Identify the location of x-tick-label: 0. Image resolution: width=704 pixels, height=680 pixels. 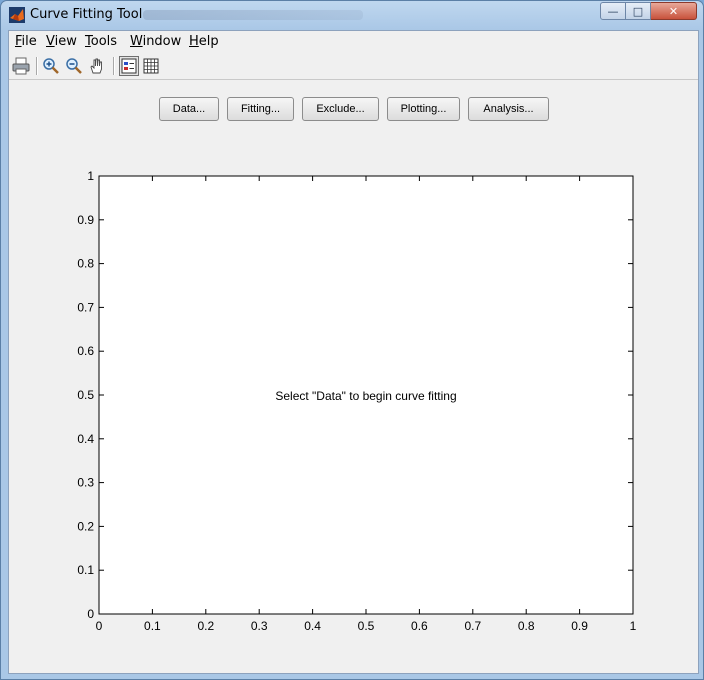
(99, 626).